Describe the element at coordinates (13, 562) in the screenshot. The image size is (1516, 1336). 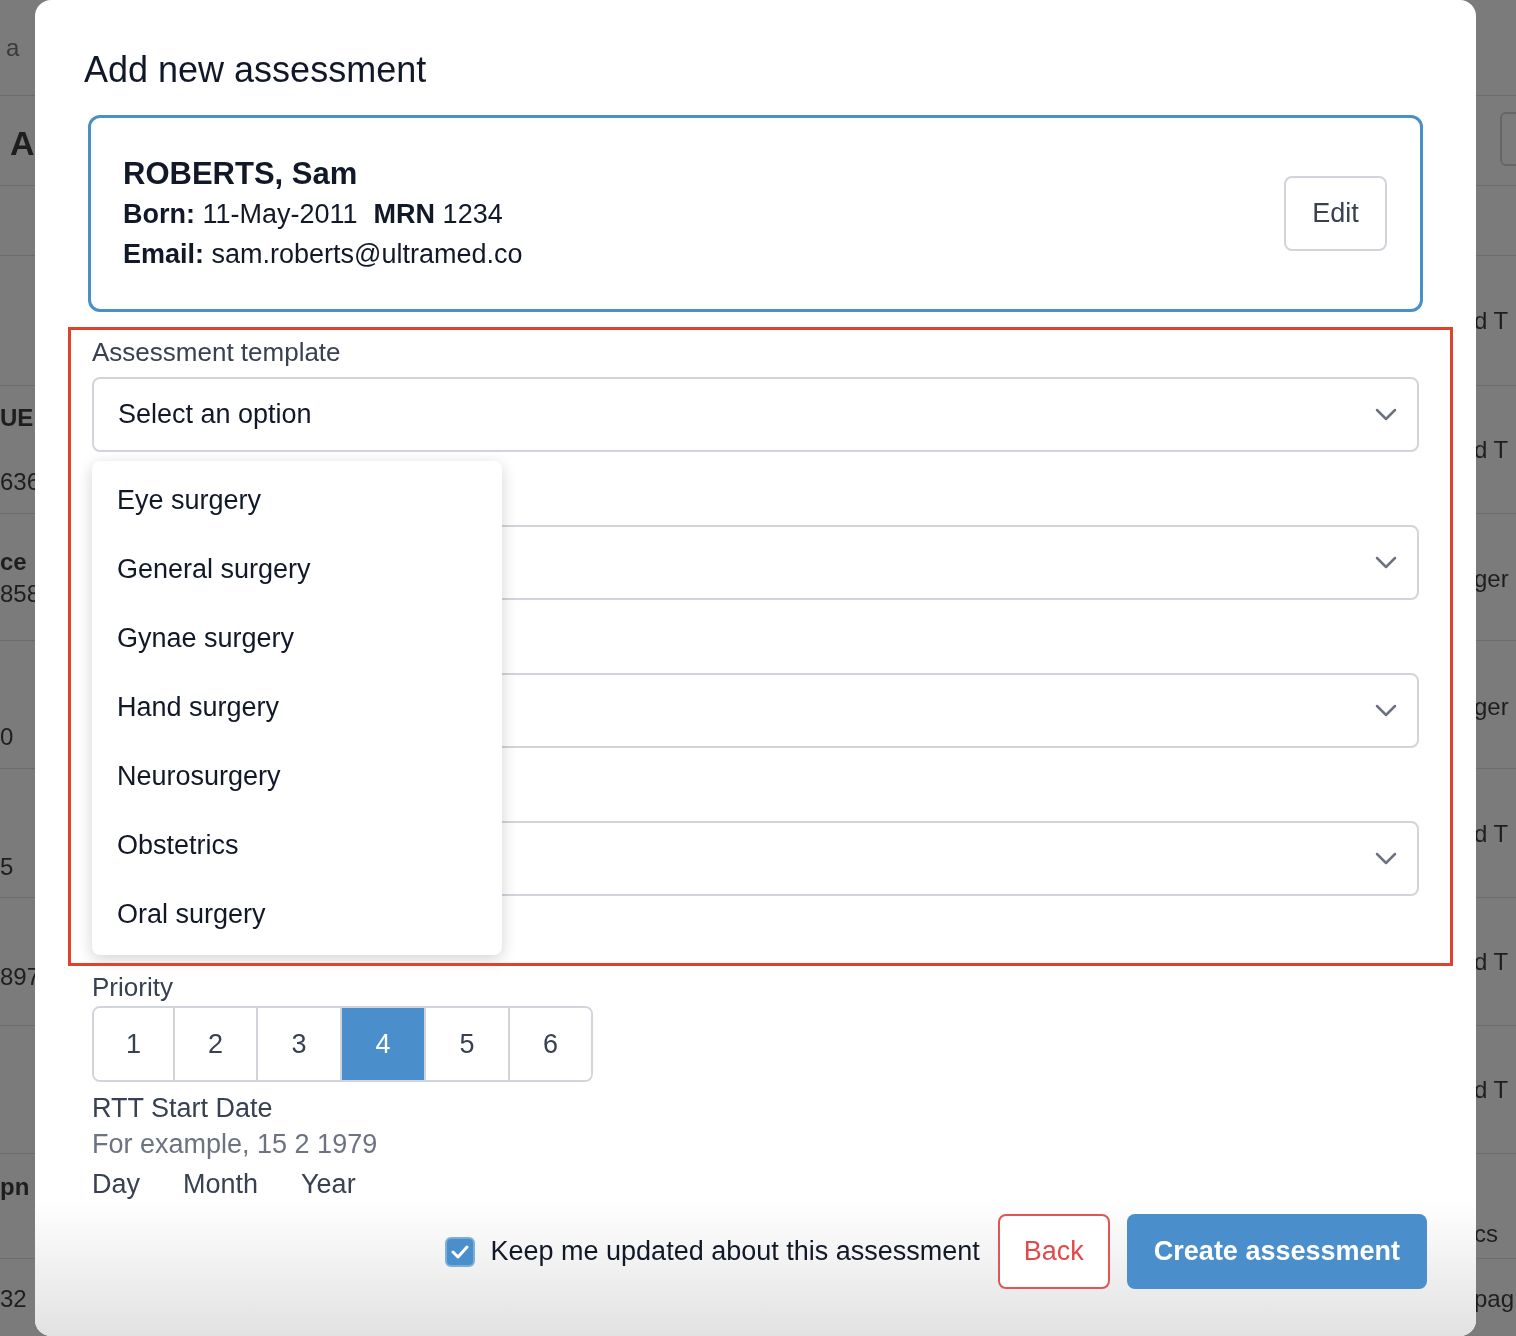
I see `background-text: ce` at that location.